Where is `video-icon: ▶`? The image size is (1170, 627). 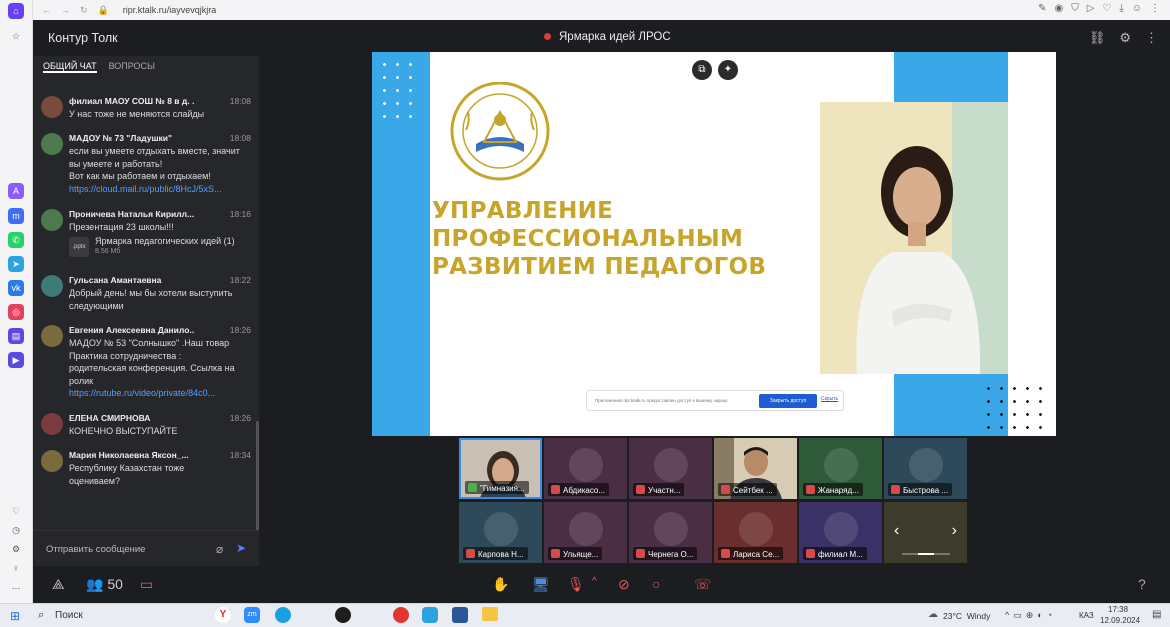
video-icon: ▶ is located at coordinates (16, 360).